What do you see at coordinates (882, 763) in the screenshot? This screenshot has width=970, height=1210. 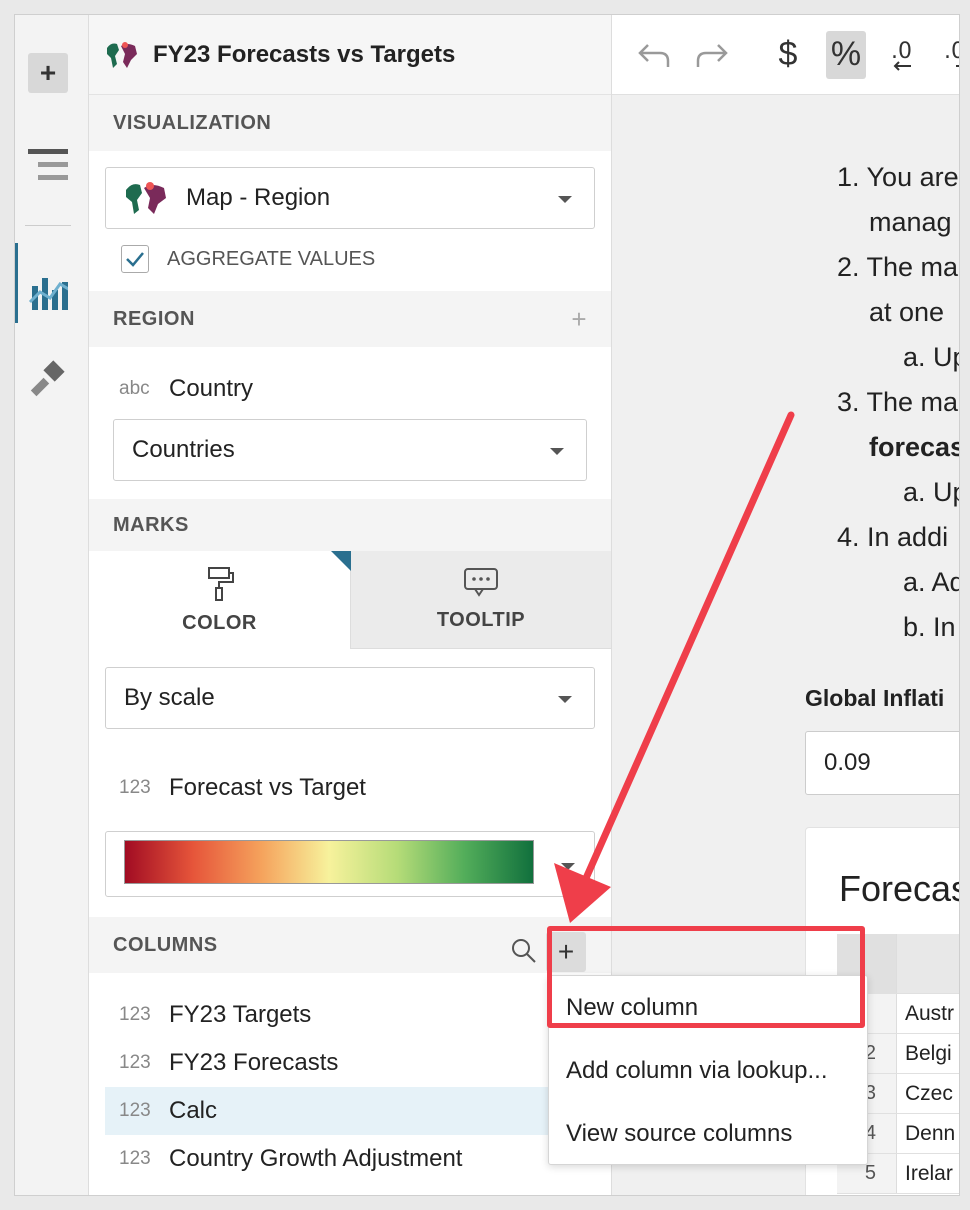 I see `inflation-input: 0.09` at bounding box center [882, 763].